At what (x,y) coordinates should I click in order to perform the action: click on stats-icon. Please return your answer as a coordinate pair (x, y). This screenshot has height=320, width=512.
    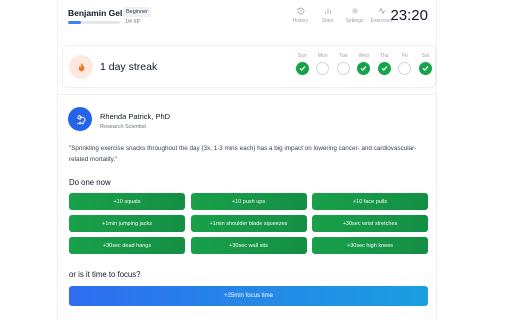
    Looking at the image, I should click on (327, 11).